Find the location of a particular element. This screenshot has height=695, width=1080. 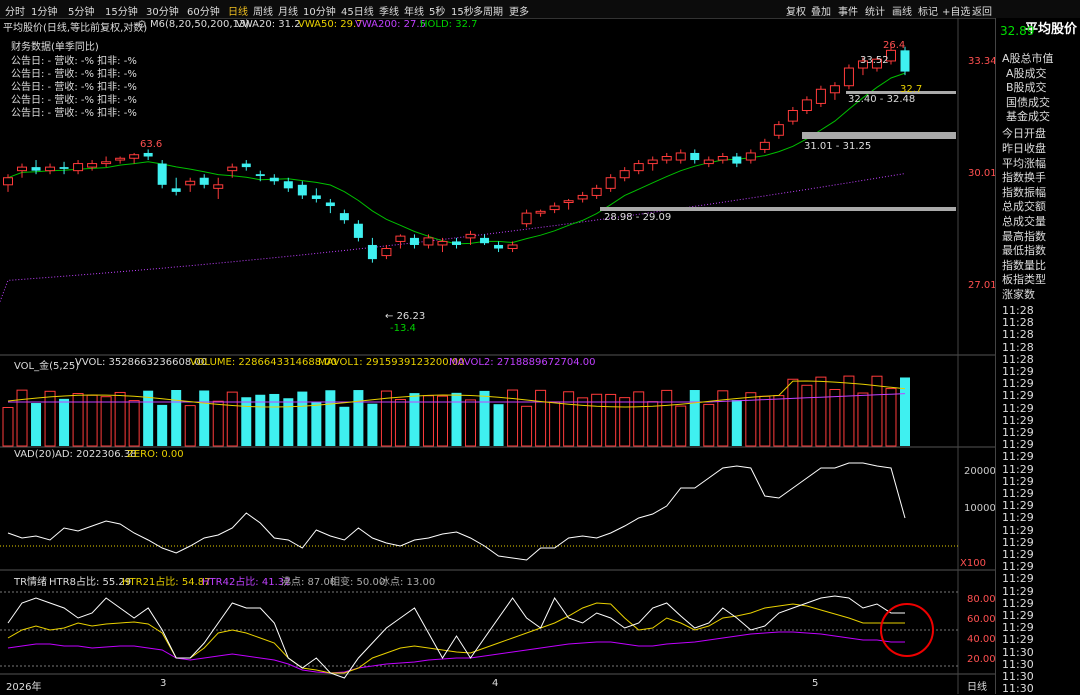

tr-header-htr42: HTR42占比: 41.32 is located at coordinates (246, 582).